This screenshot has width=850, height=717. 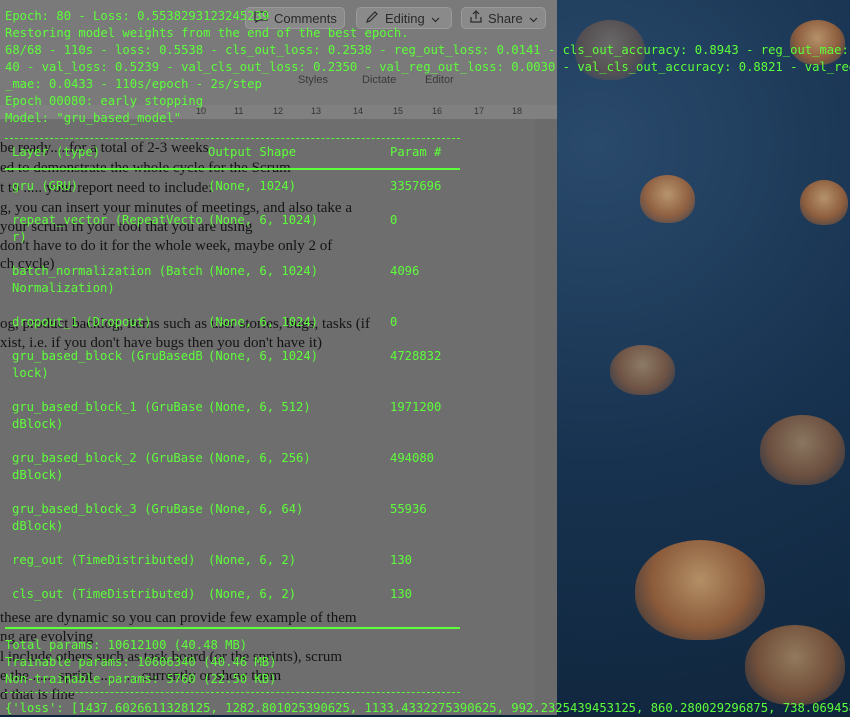 I want to click on editing-mode-label: Editing, so click(x=405, y=18).